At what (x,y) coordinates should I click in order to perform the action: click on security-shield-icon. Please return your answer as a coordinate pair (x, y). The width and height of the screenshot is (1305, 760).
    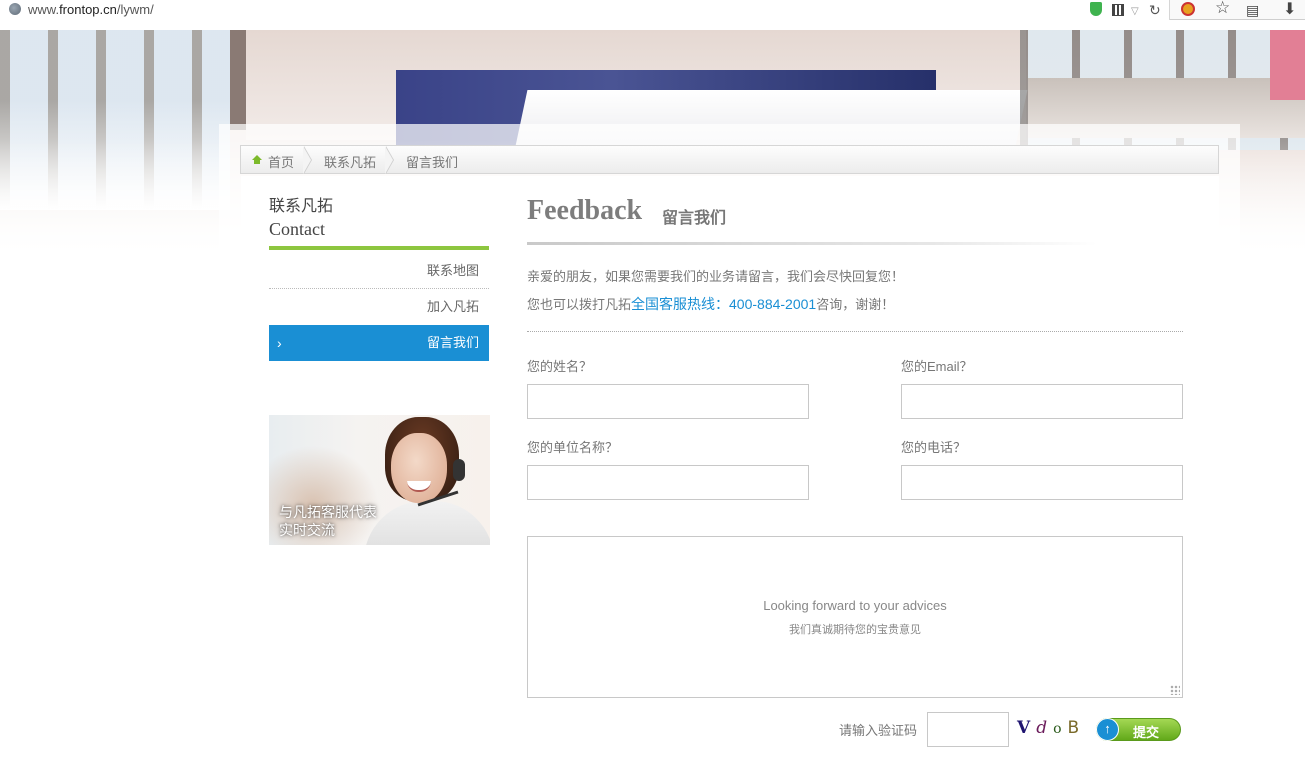
    Looking at the image, I should click on (1096, 9).